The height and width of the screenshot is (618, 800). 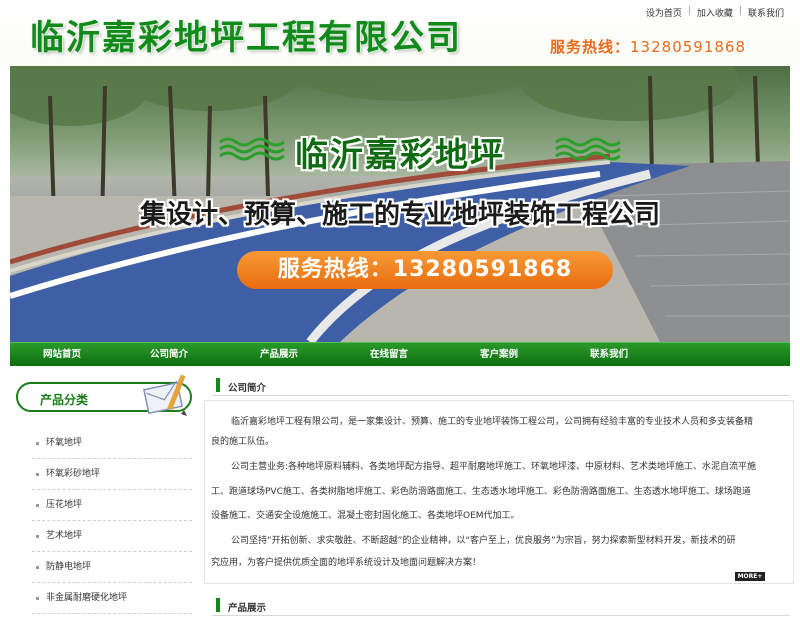 What do you see at coordinates (501, 606) in the screenshot?
I see `products-section-header: 产品展示` at bounding box center [501, 606].